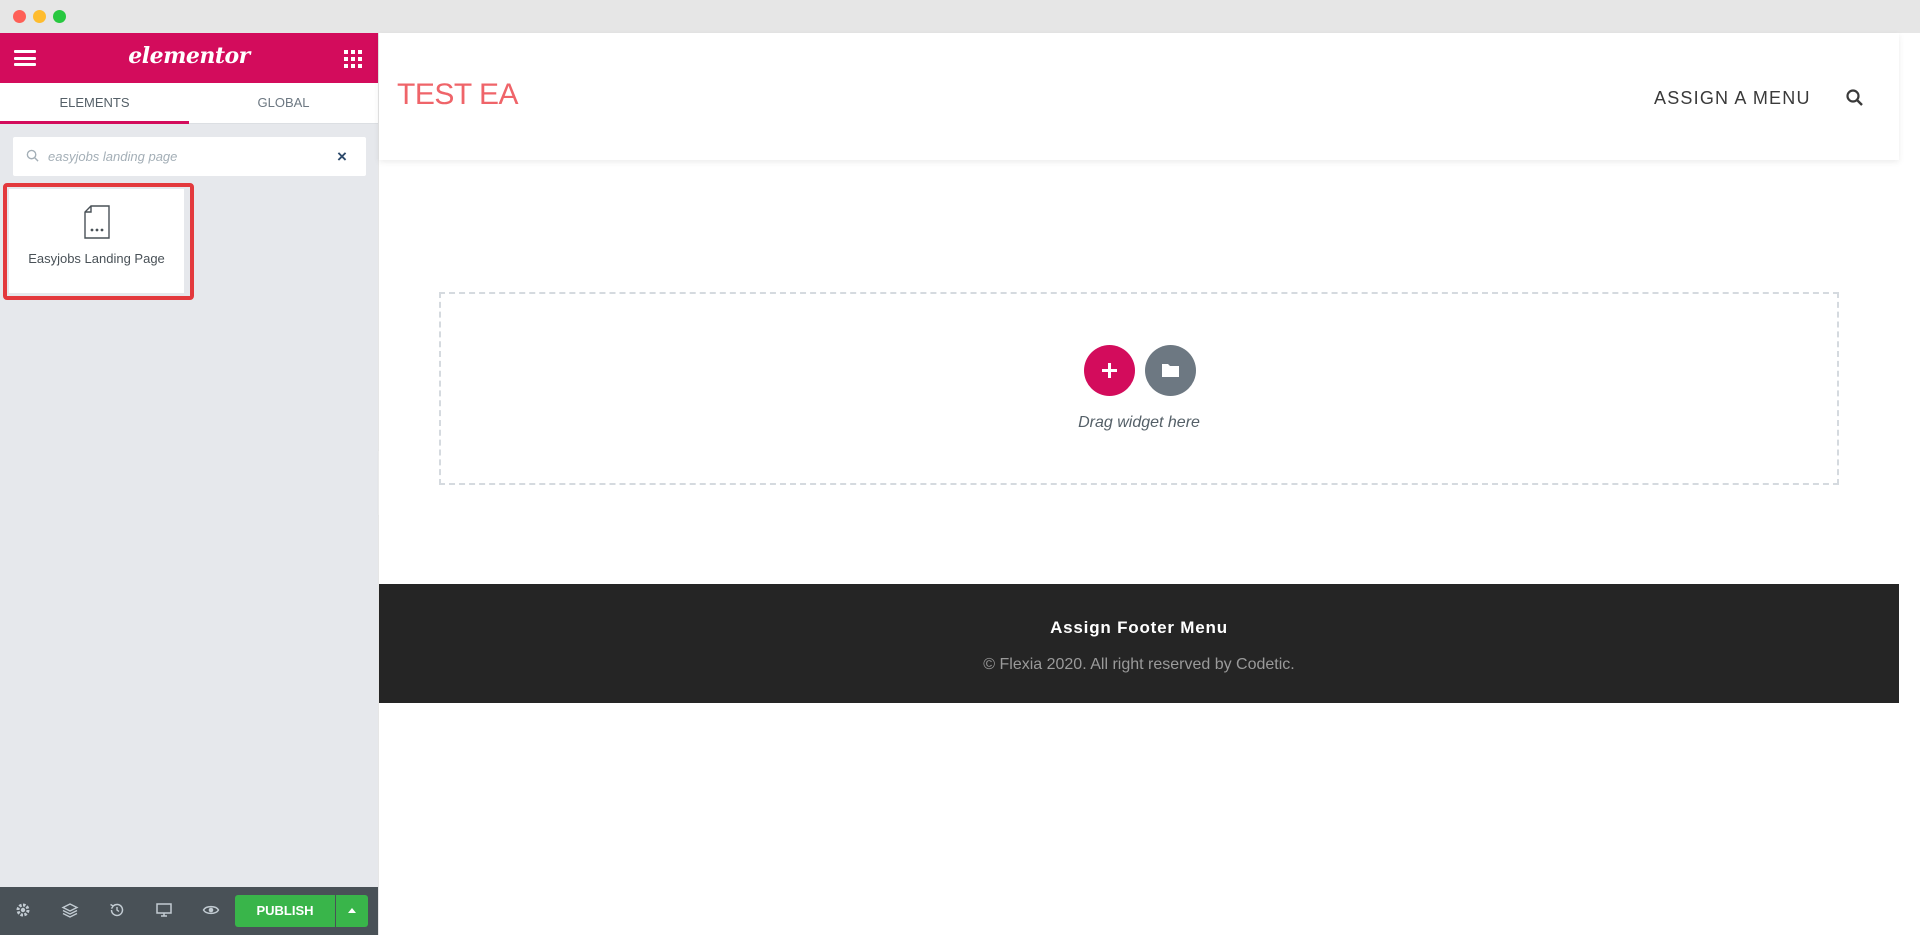 Image resolution: width=1920 pixels, height=935 pixels. I want to click on minimize-window-button, so click(39, 16).